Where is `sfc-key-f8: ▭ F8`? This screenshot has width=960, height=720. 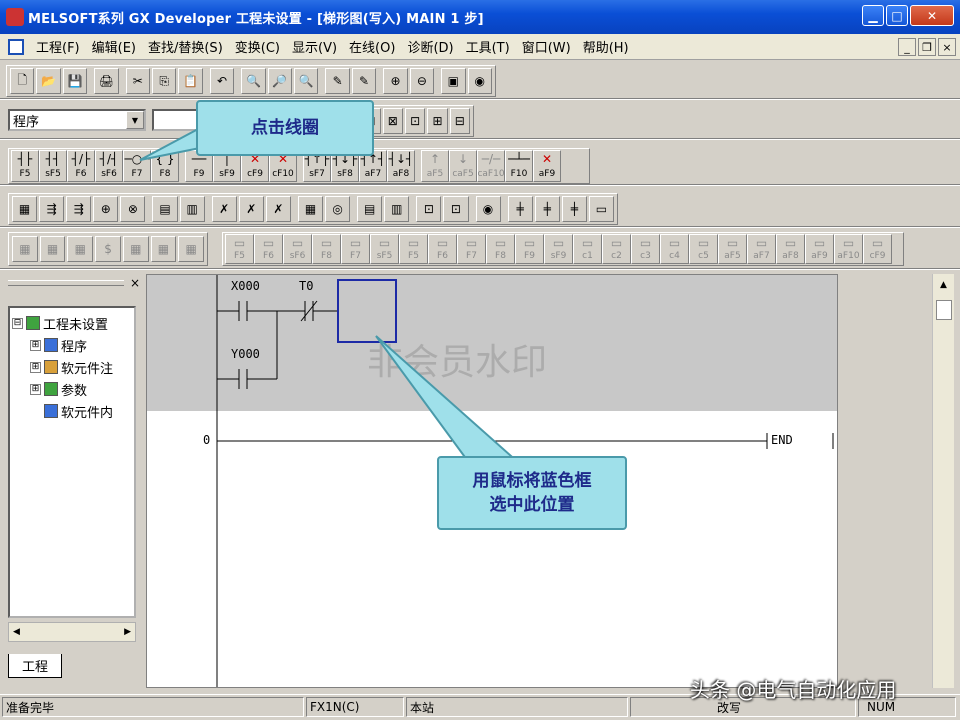 sfc-key-f8: ▭ F8 is located at coordinates (326, 249).